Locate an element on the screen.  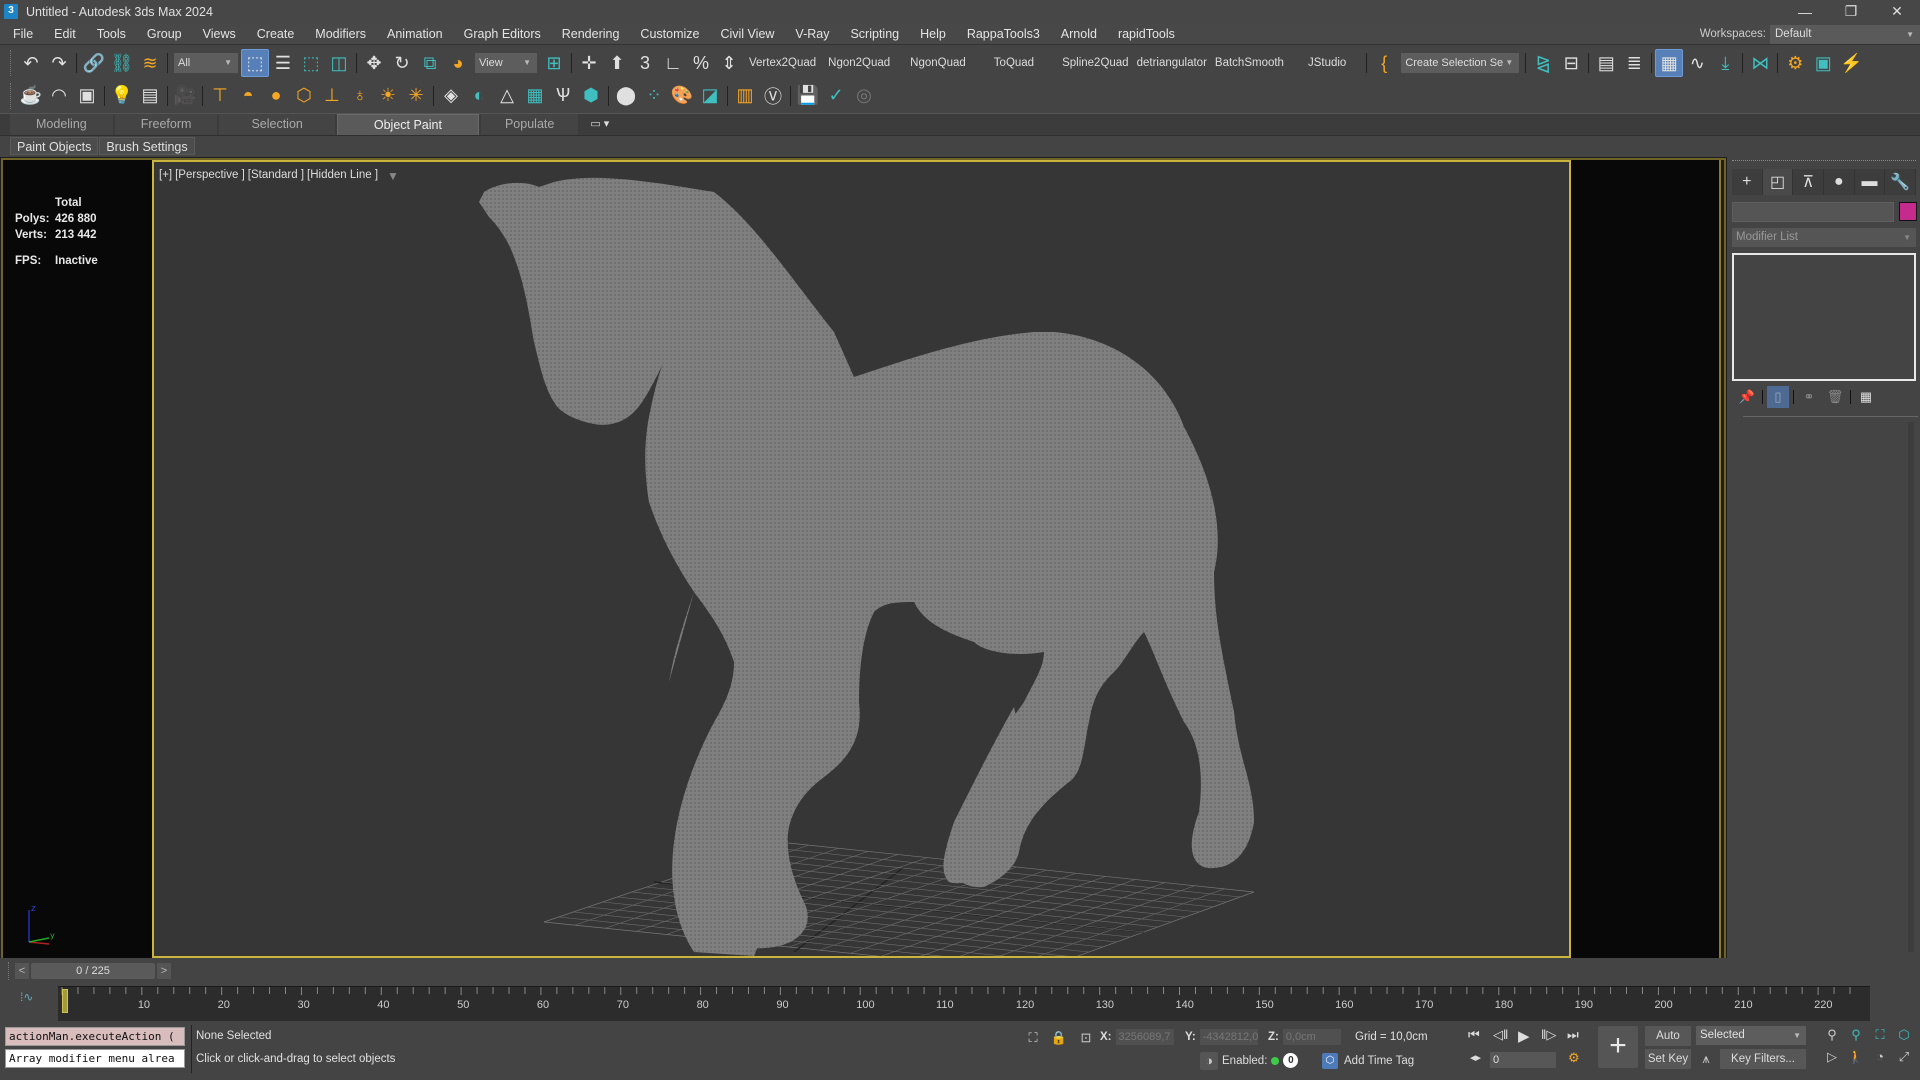
material-palette-icon: 🎨 is located at coordinates (682, 96).